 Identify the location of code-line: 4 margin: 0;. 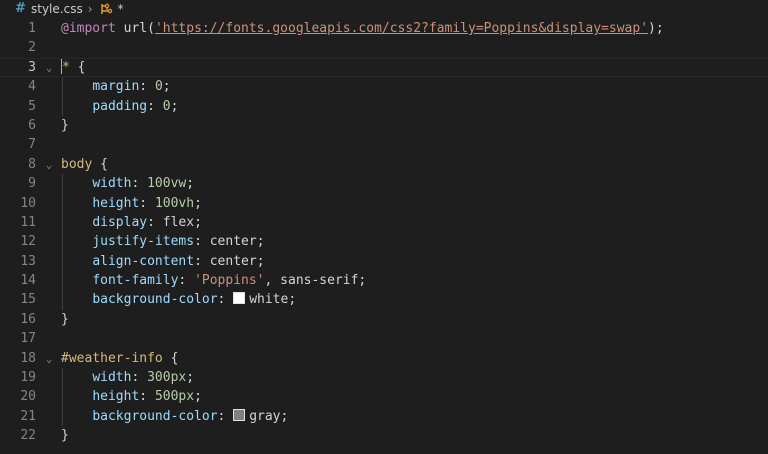
(384, 86).